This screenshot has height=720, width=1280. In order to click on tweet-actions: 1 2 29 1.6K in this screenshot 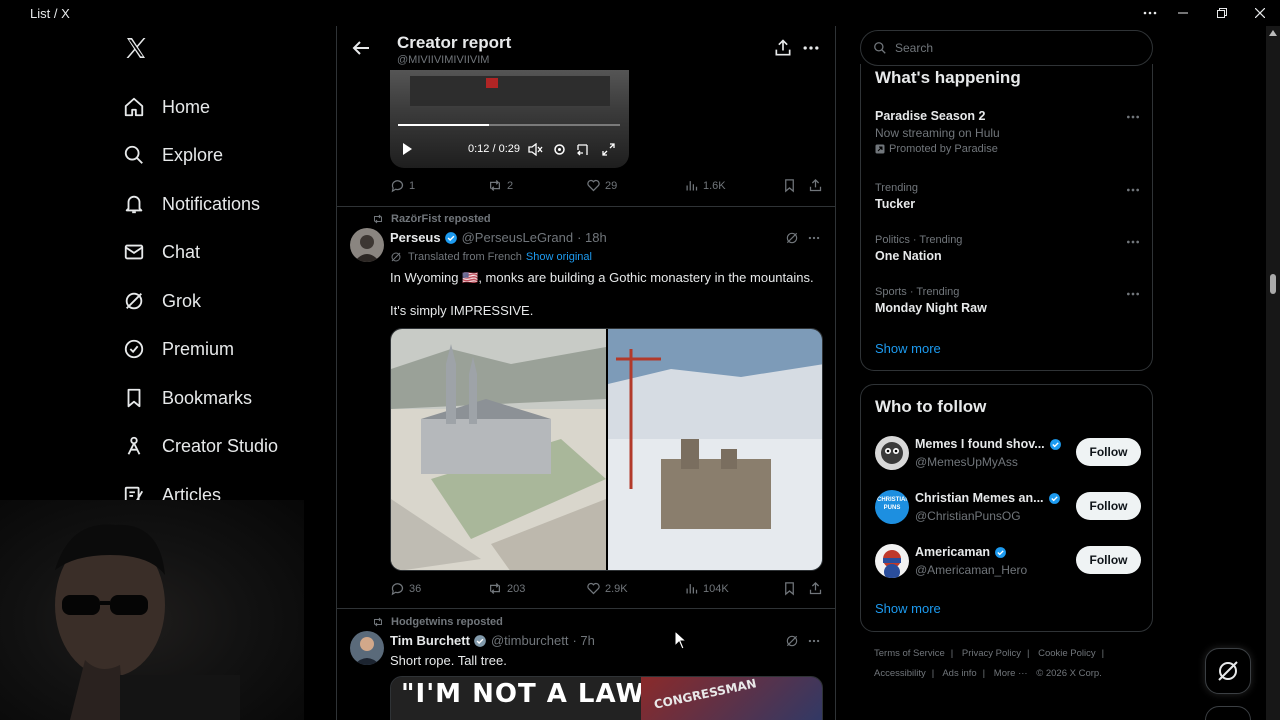, I will do `click(607, 188)`.